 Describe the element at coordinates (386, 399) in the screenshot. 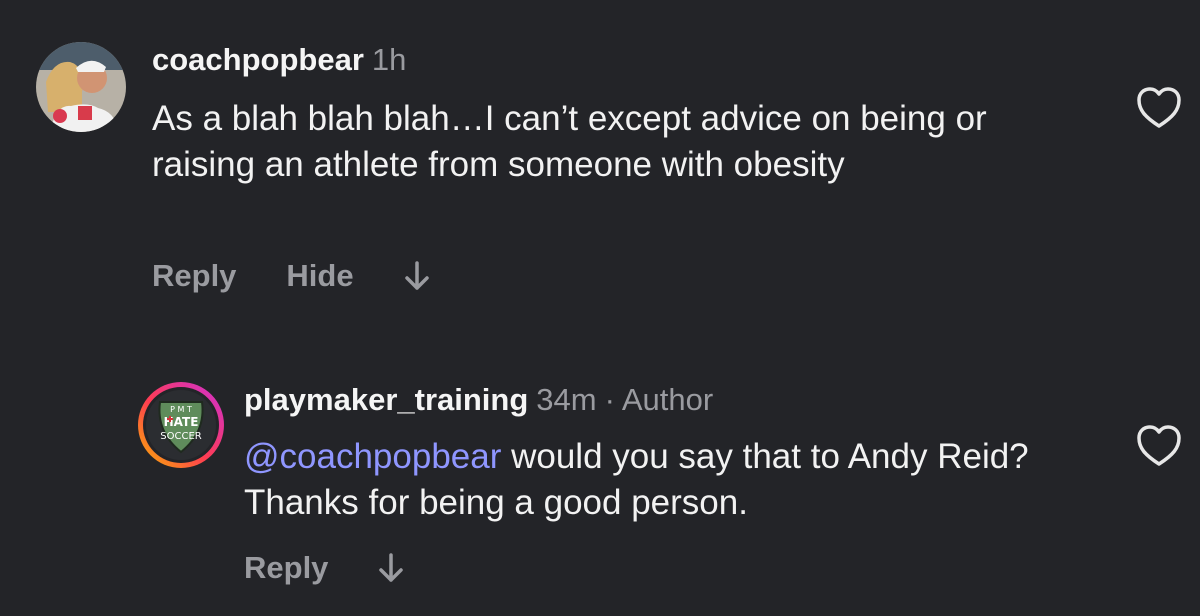

I see `username: playmaker_training` at that location.